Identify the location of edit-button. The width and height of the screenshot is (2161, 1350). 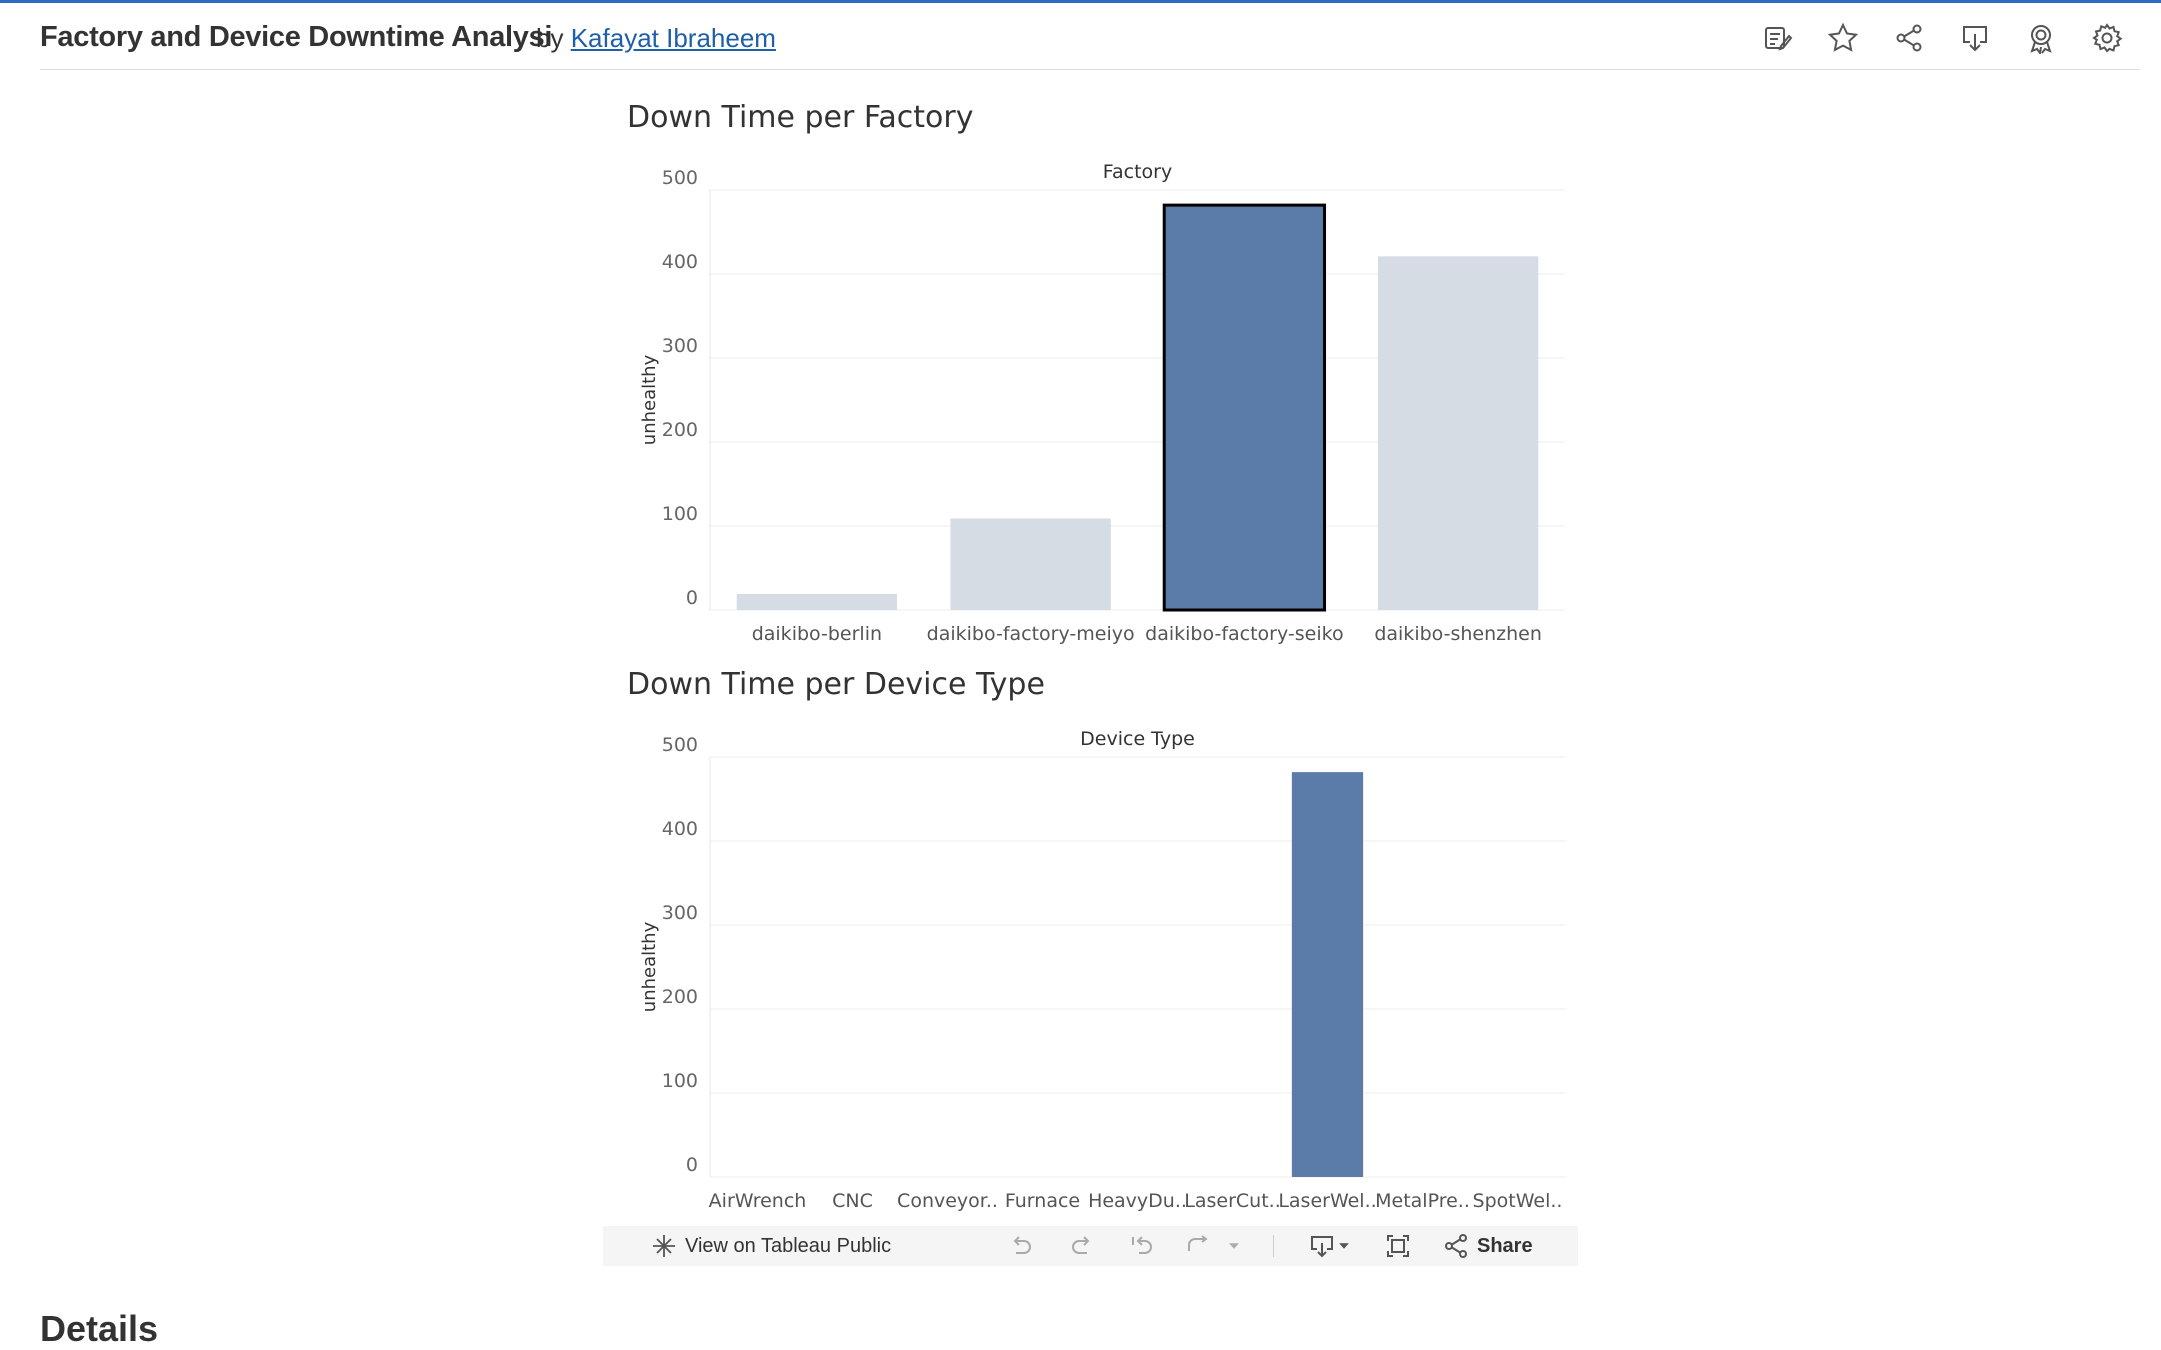
(1777, 38).